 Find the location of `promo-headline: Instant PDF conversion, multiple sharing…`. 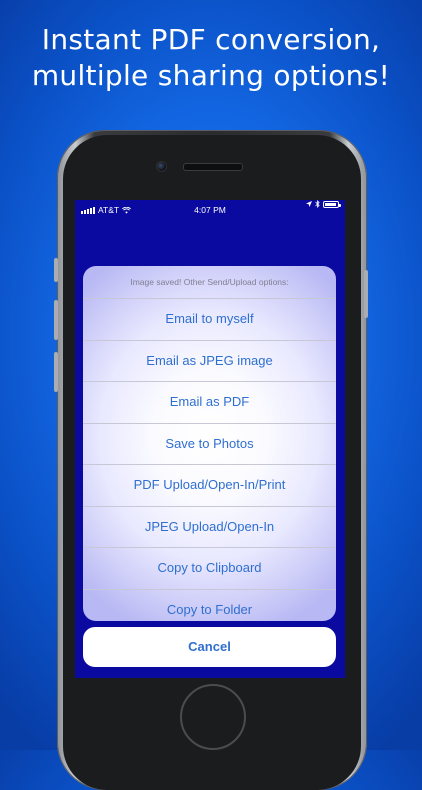

promo-headline: Instant PDF conversion, multiple sharing… is located at coordinates (211, 58).